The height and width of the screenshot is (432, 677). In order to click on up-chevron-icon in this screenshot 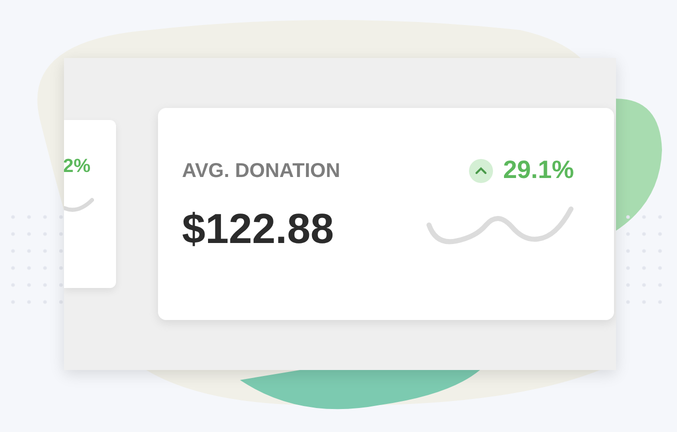, I will do `click(481, 170)`.